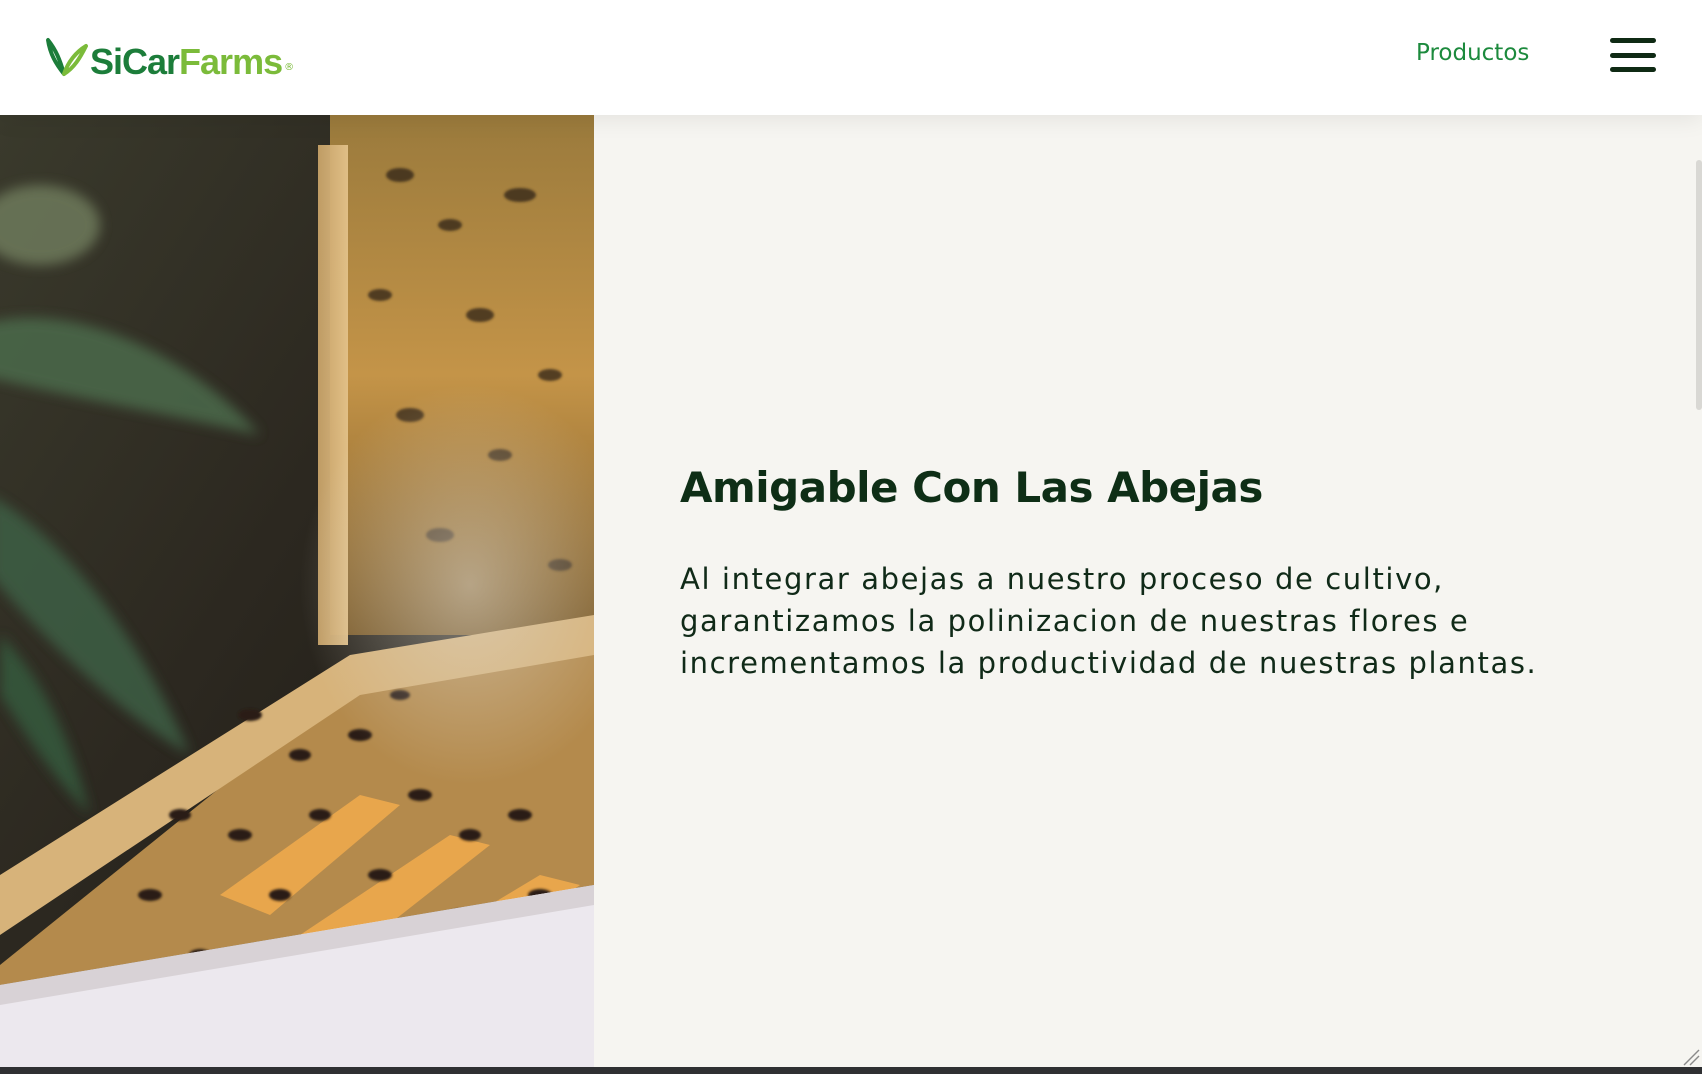 Image resolution: width=1702 pixels, height=1074 pixels. What do you see at coordinates (1690, 1056) in the screenshot?
I see `resize-grip-icon` at bounding box center [1690, 1056].